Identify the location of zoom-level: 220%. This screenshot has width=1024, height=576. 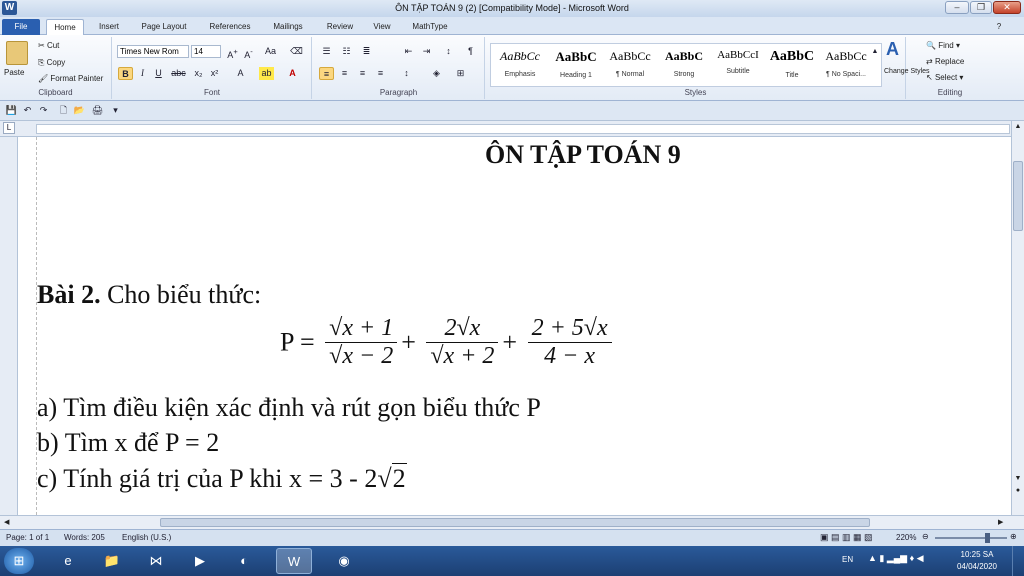
(906, 537).